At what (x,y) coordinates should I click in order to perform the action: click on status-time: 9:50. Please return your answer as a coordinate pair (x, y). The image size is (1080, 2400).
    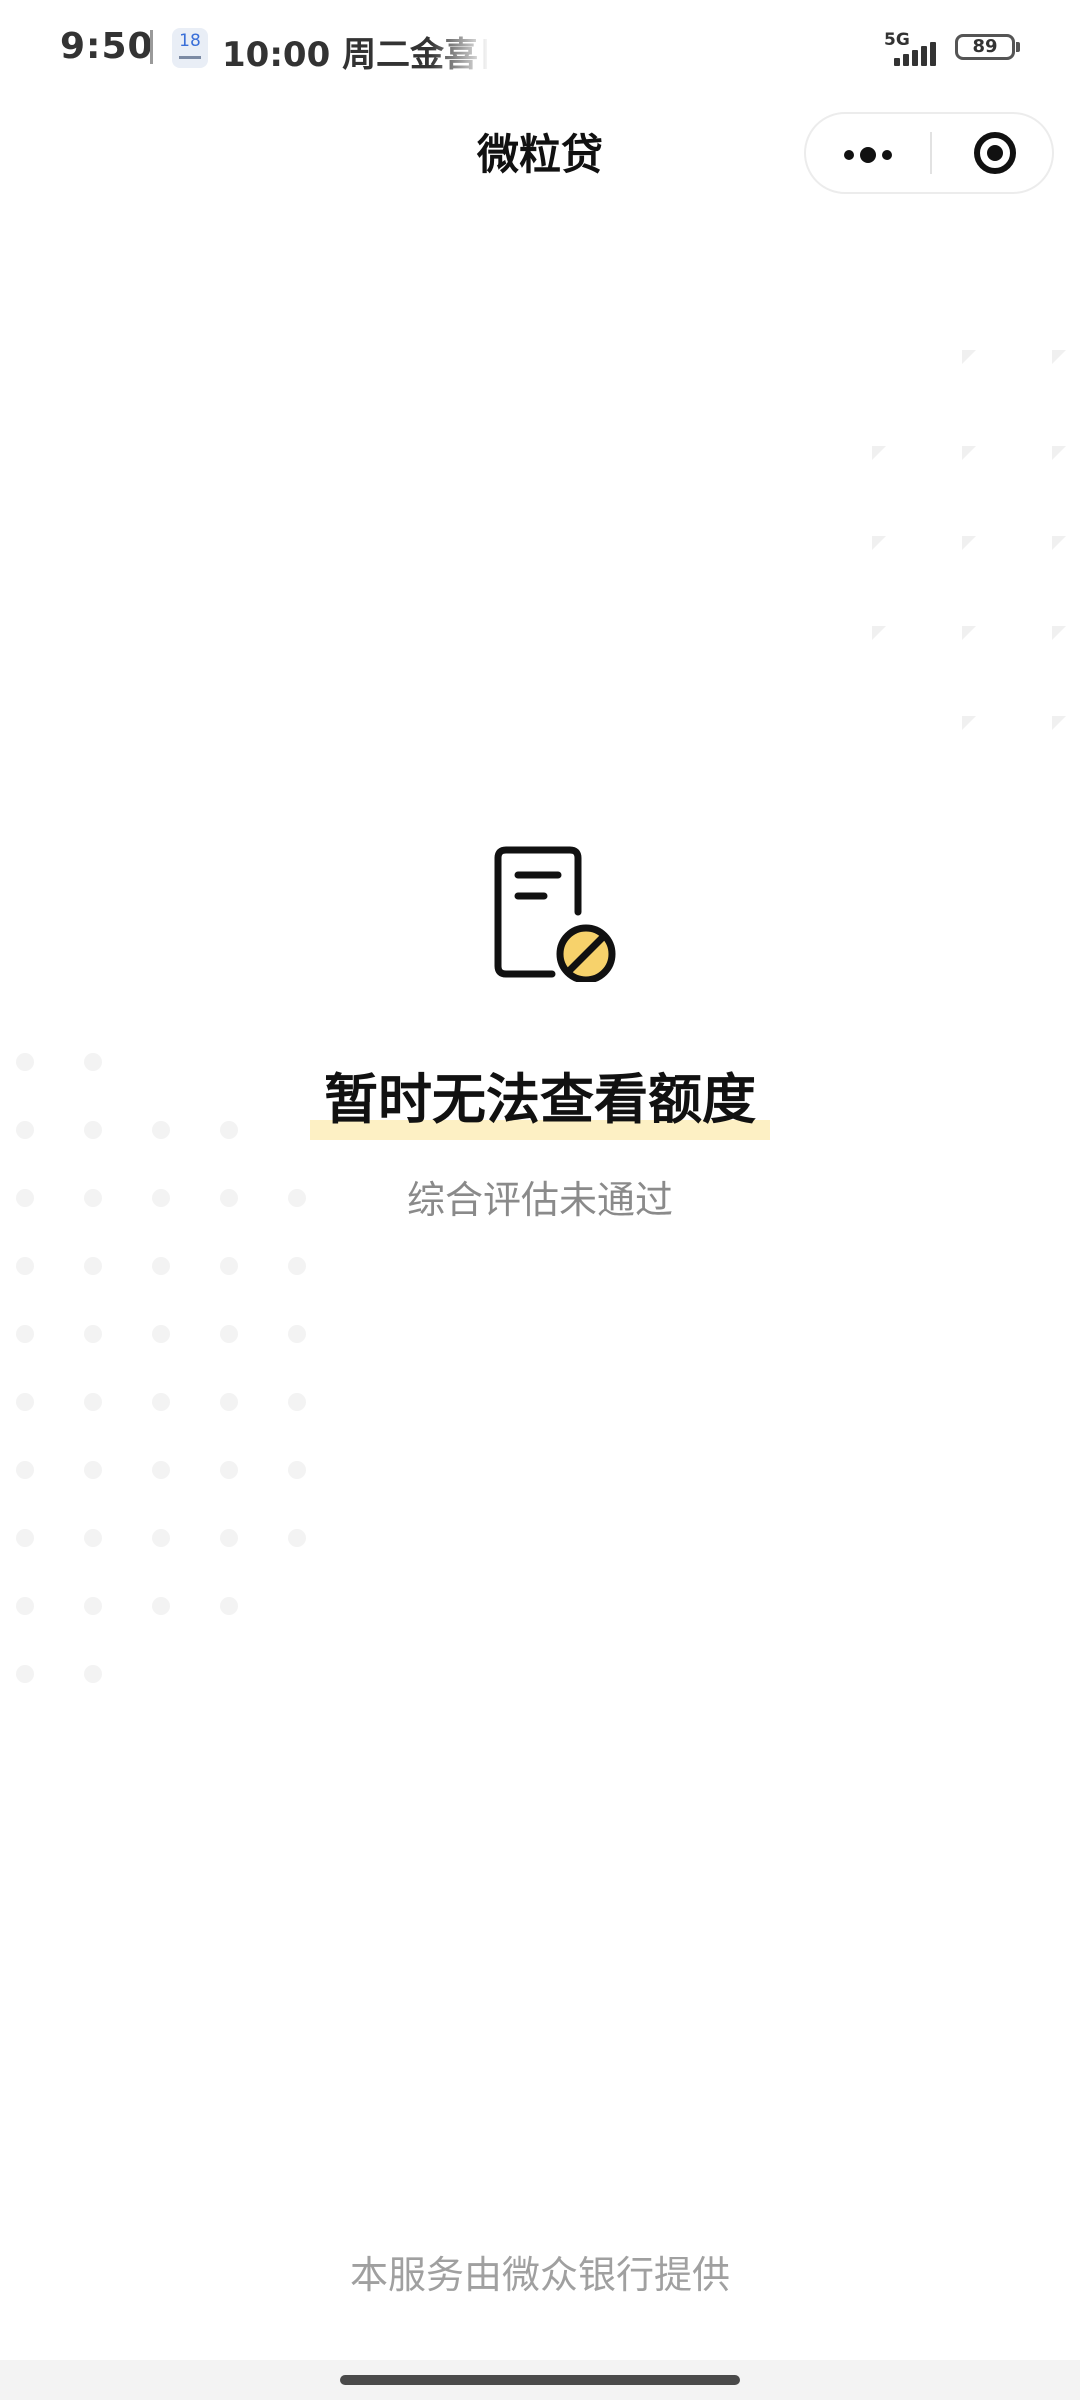
    Looking at the image, I should click on (107, 46).